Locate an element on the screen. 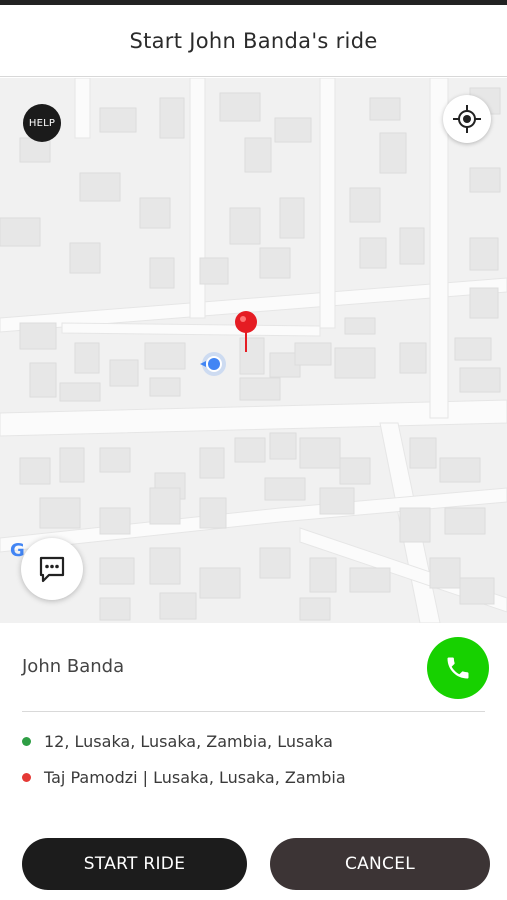  dropoff-address: Taj Pamodzi | Lusaka, Lusaka, Zambia is located at coordinates (184, 777).